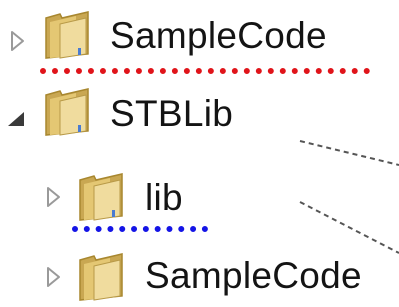 The height and width of the screenshot is (307, 399). Describe the element at coordinates (349, 153) in the screenshot. I see `connector-line-upper` at that location.